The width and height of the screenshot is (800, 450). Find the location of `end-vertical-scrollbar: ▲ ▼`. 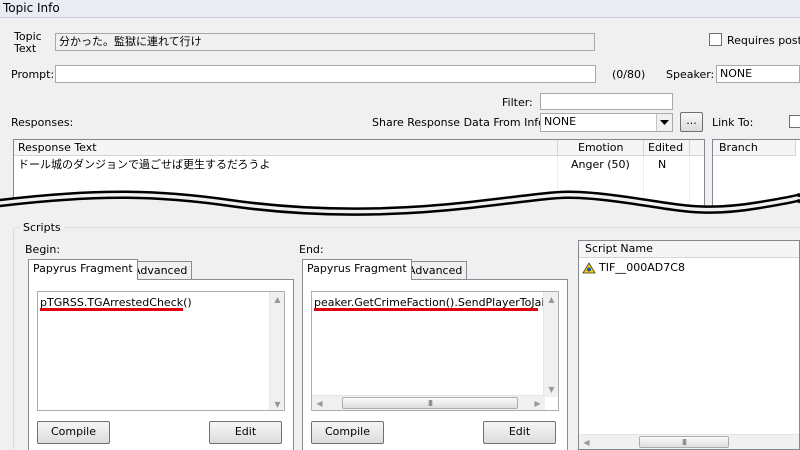

end-vertical-scrollbar: ▲ ▼ is located at coordinates (550, 344).